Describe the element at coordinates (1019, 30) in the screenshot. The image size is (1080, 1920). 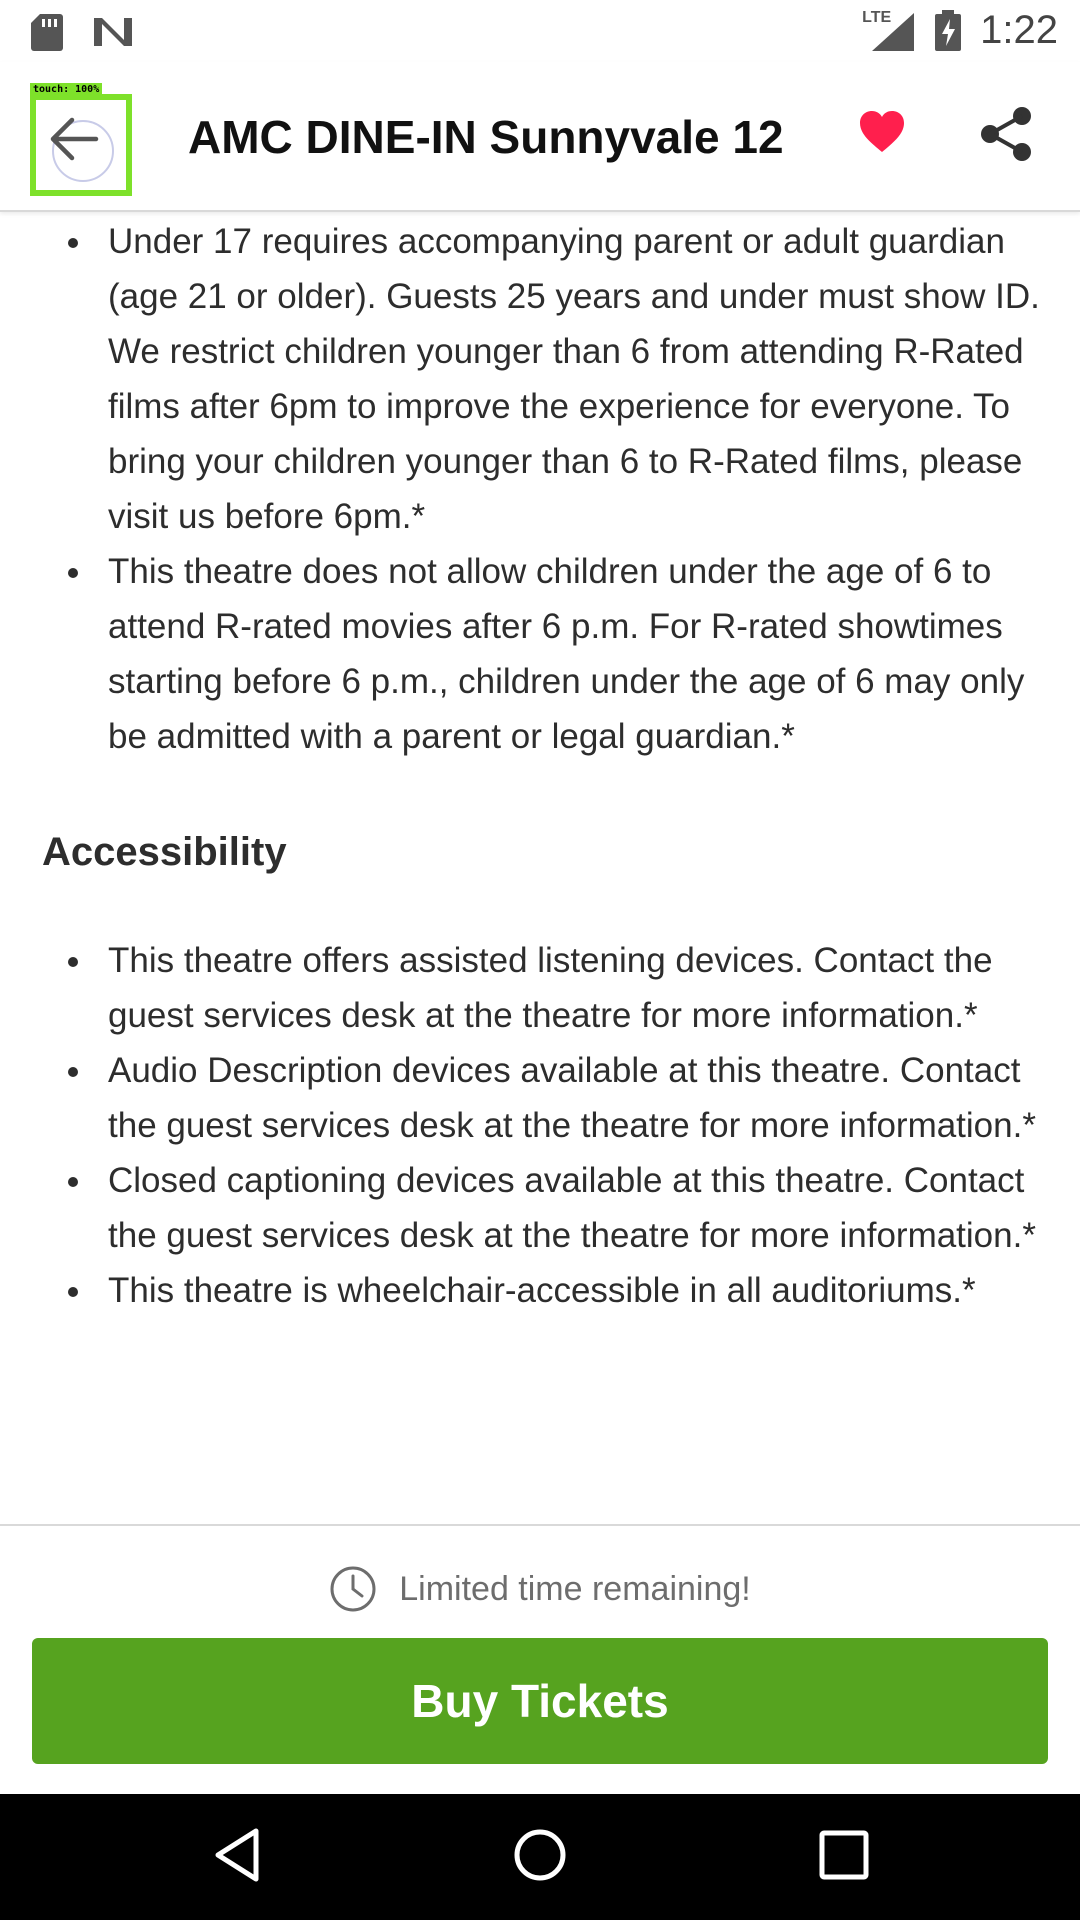
I see `clock: 1:22` at that location.